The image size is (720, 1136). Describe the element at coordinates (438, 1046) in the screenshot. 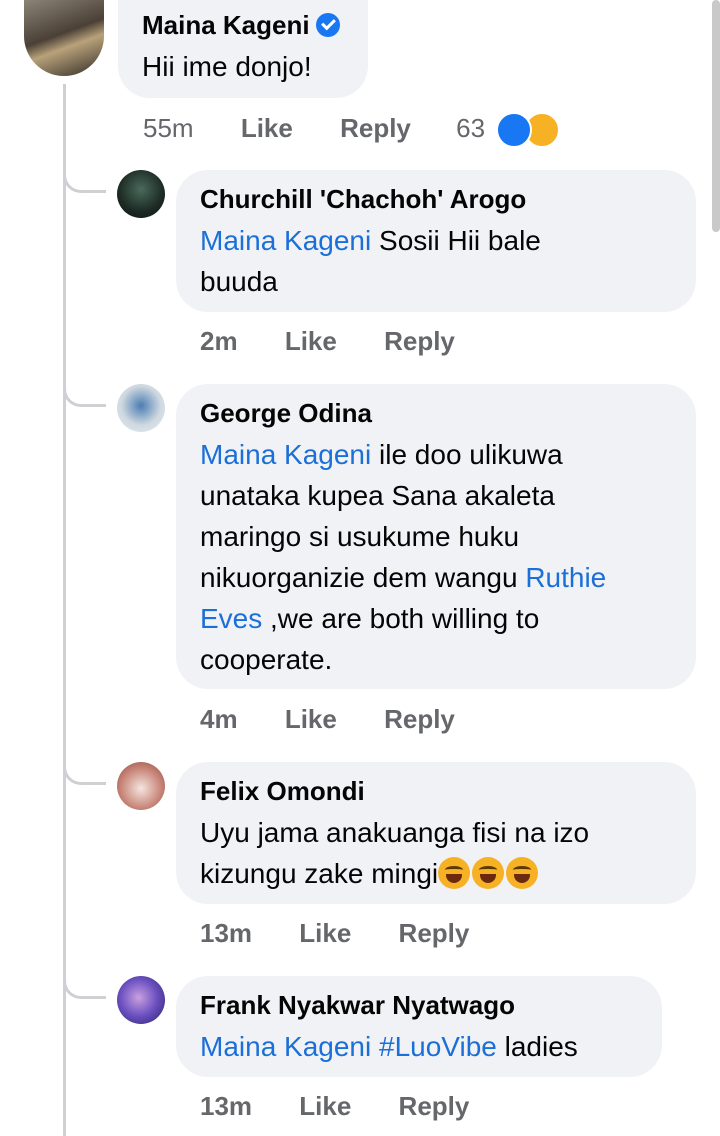

I see `hashtag-link: #LuoVibe` at that location.